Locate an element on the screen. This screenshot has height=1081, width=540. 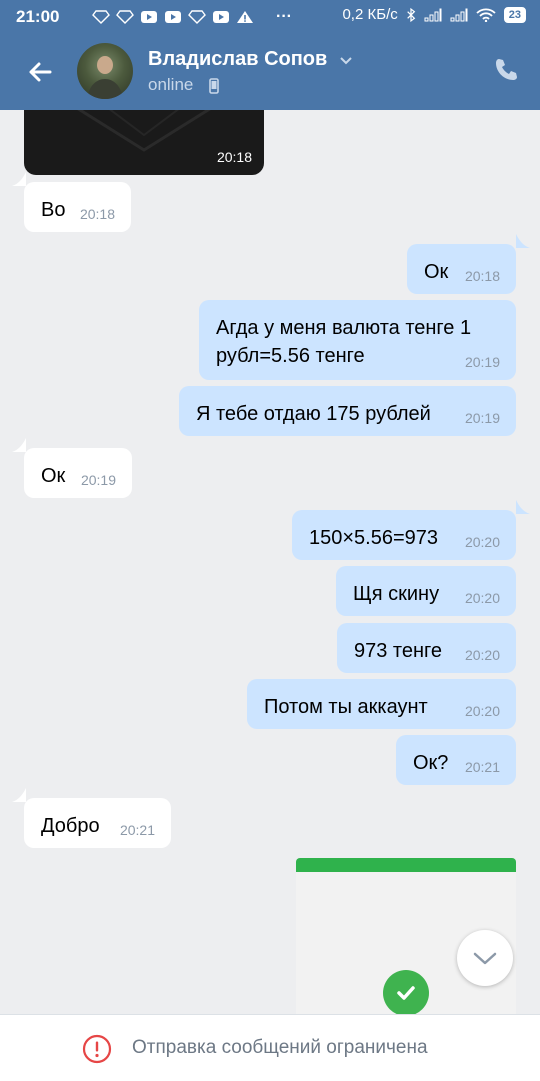
video-attachment: 20:18 is located at coordinates (144, 142).